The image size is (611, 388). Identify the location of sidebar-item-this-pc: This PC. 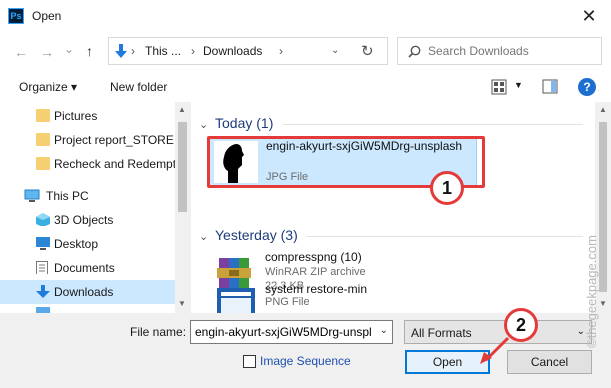
(87, 196).